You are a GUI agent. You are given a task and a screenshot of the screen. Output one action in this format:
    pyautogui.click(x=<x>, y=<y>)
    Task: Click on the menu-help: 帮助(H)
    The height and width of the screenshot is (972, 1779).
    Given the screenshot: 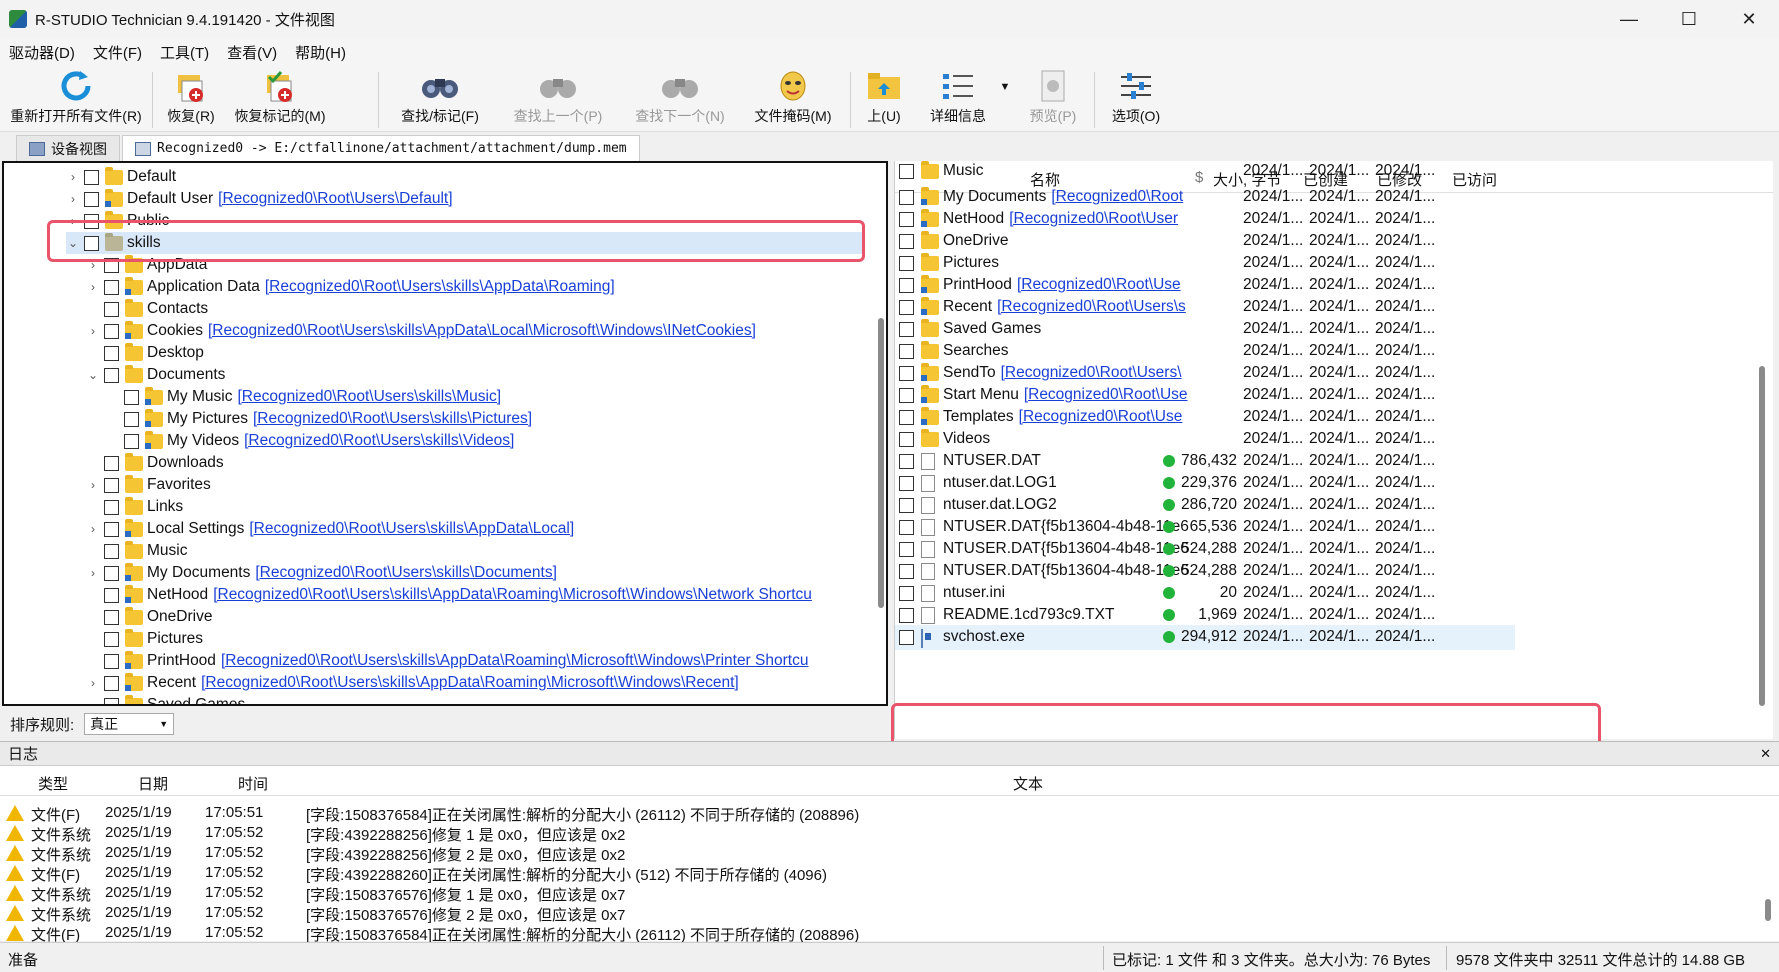 What is the action you would take?
    pyautogui.click(x=320, y=52)
    